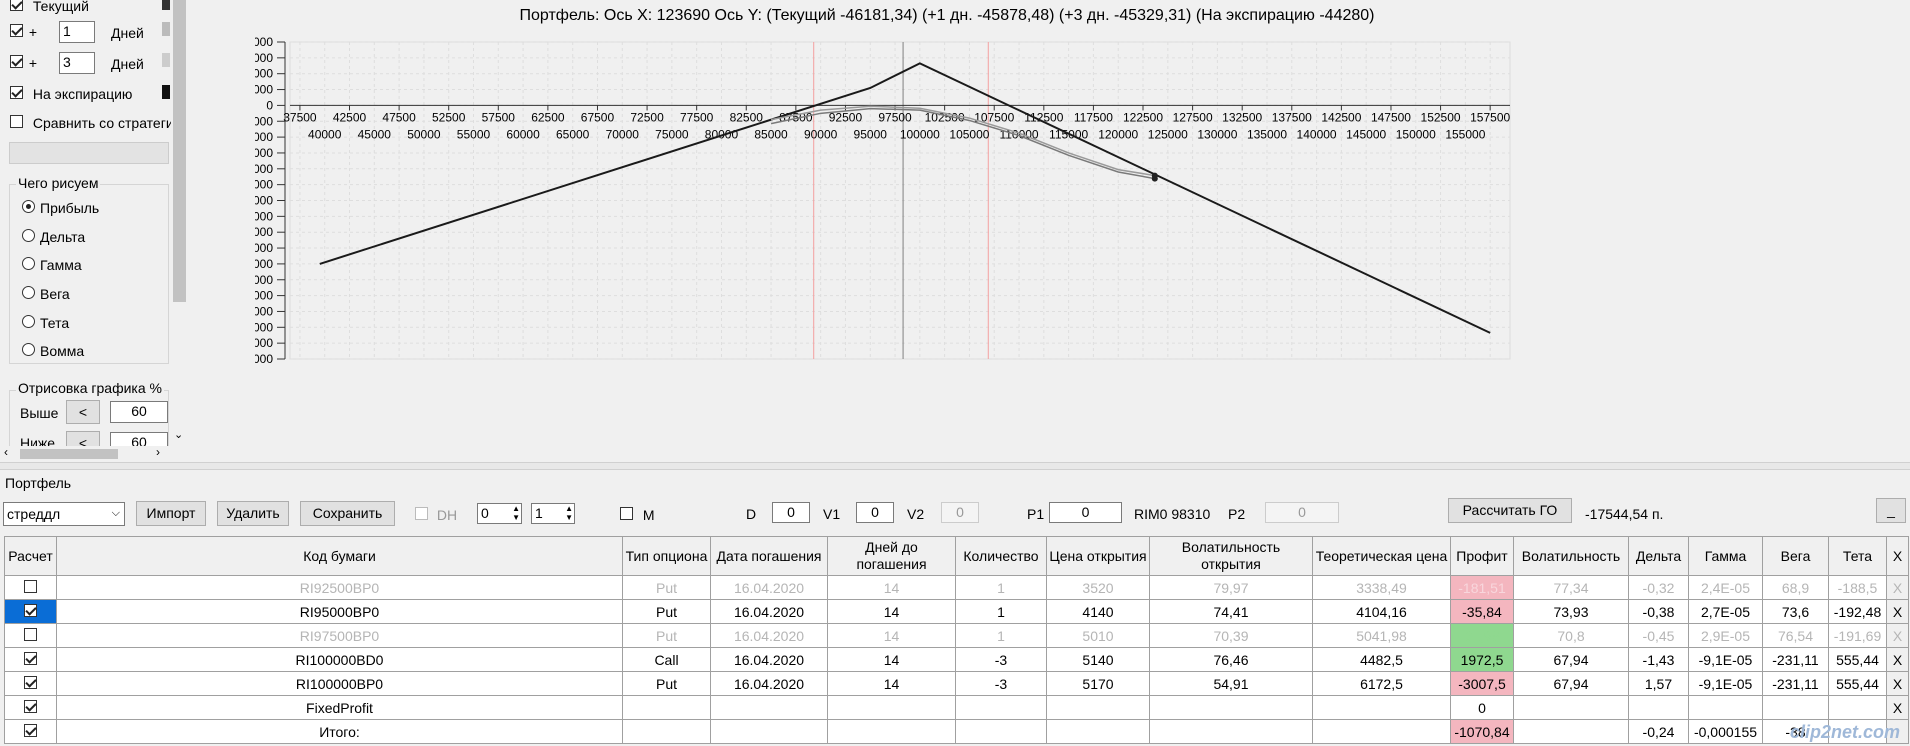  What do you see at coordinates (421, 513) in the screenshot?
I see `dh-checkbox` at bounding box center [421, 513].